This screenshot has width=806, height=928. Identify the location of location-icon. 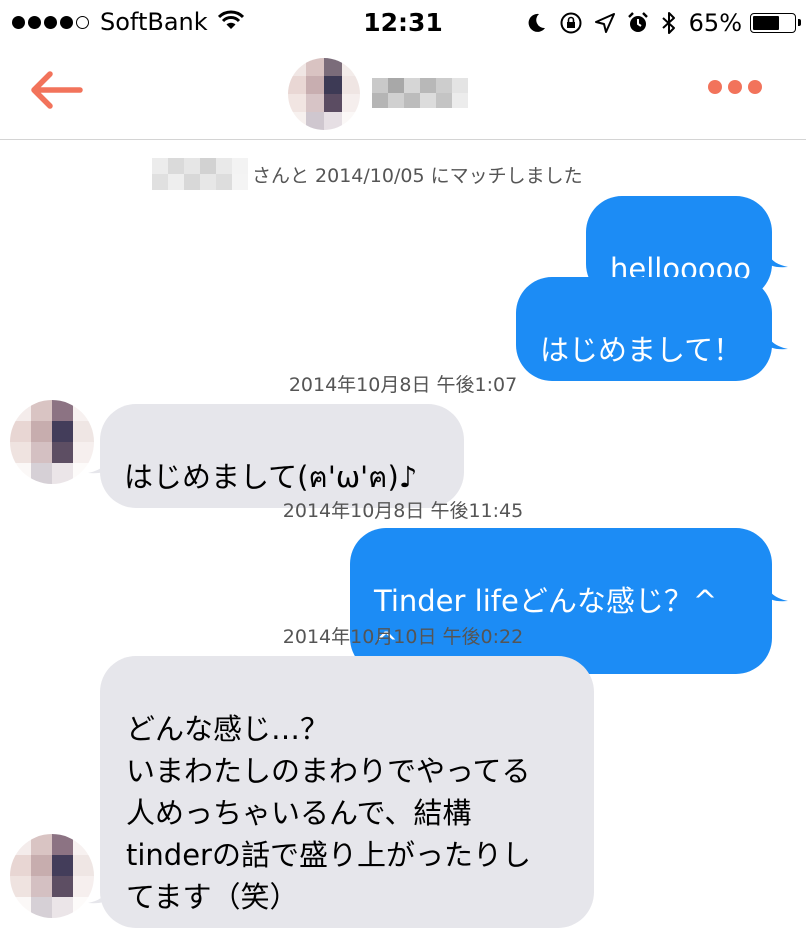
(604, 23).